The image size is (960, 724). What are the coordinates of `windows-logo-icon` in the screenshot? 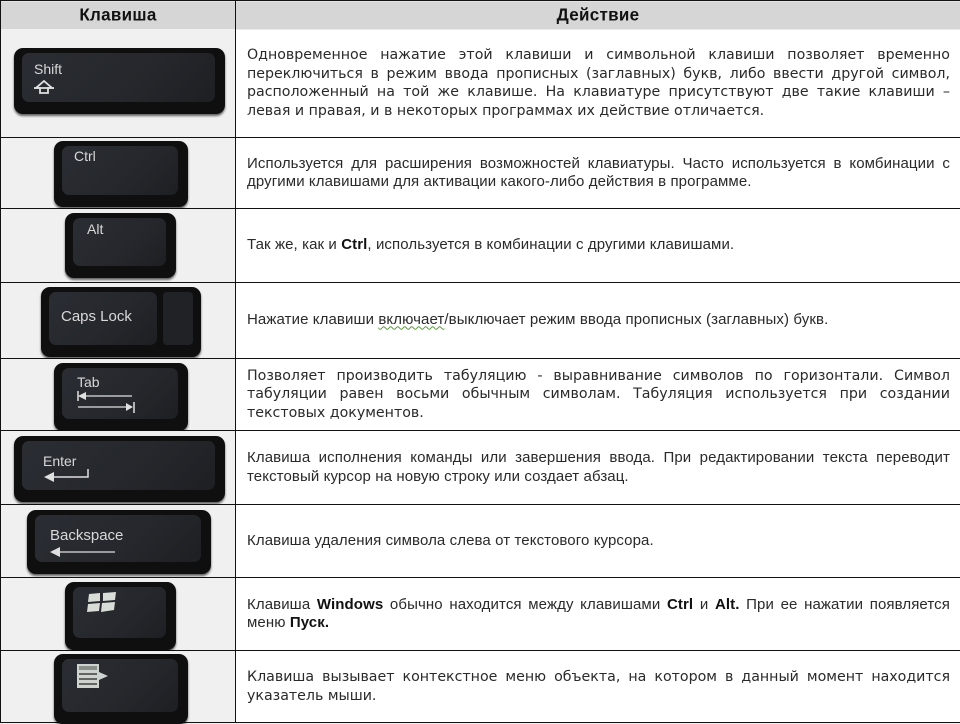 It's located at (102, 603).